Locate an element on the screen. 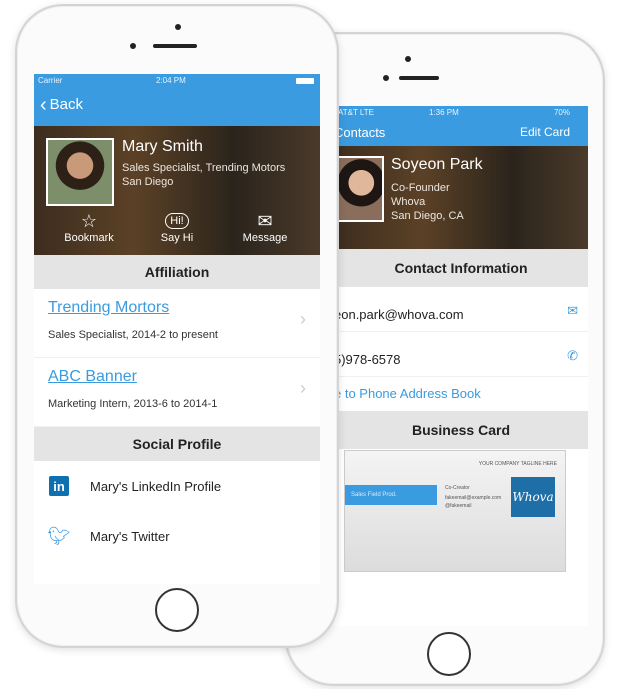 This screenshot has height=689, width=618. nav-bar: ‹ Back is located at coordinates (177, 107).